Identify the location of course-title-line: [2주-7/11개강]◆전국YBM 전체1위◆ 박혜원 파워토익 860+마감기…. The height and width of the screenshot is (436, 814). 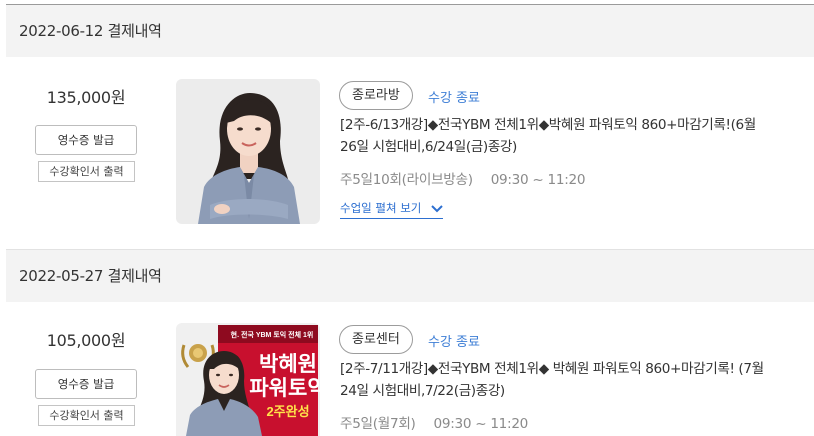
(571, 369).